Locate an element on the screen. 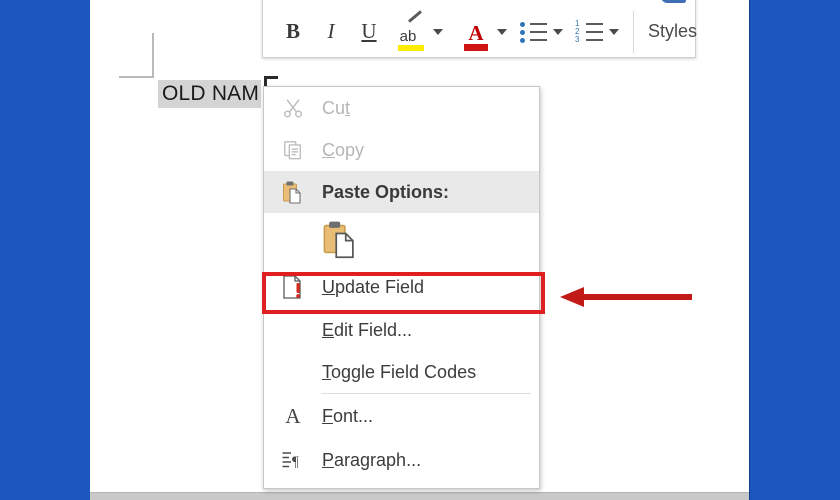 This screenshot has height=500, width=840. paragraph-icon: ¶ is located at coordinates (293, 460).